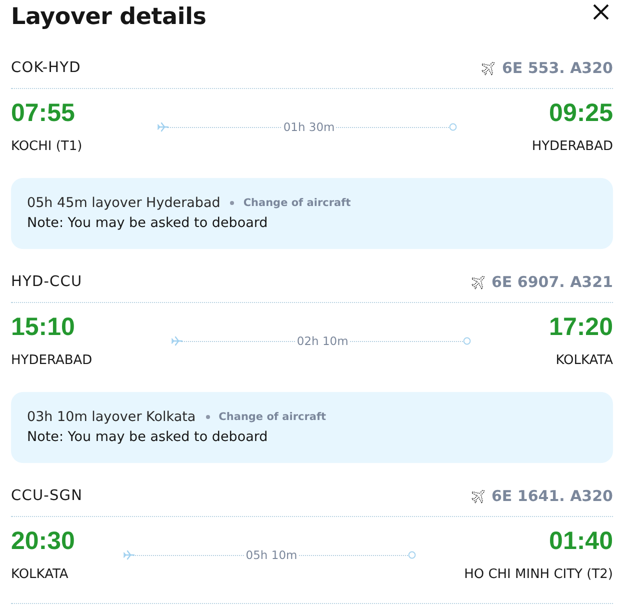 The width and height of the screenshot is (634, 611). Describe the element at coordinates (552, 282) in the screenshot. I see `flight-number: 6E 6907. A321` at that location.